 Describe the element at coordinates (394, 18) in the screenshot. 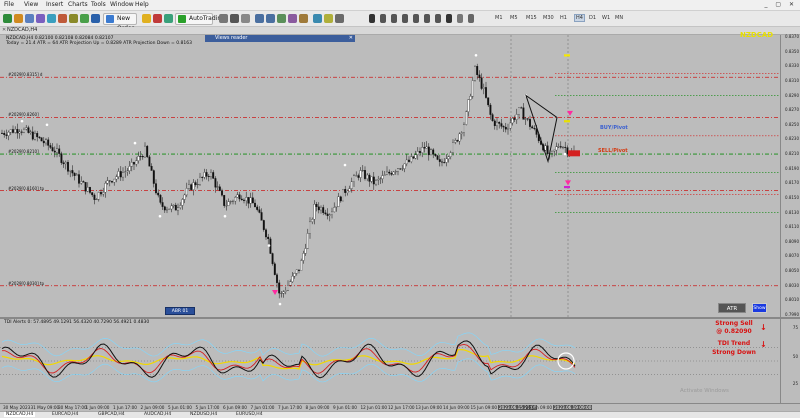

I see `vertical-line-icon` at that location.